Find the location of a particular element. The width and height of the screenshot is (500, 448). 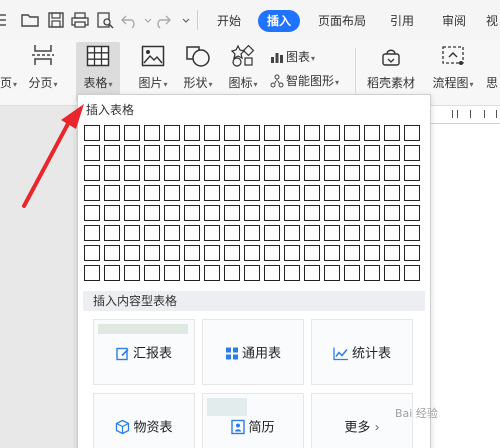

open-folder-icon is located at coordinates (30, 20).